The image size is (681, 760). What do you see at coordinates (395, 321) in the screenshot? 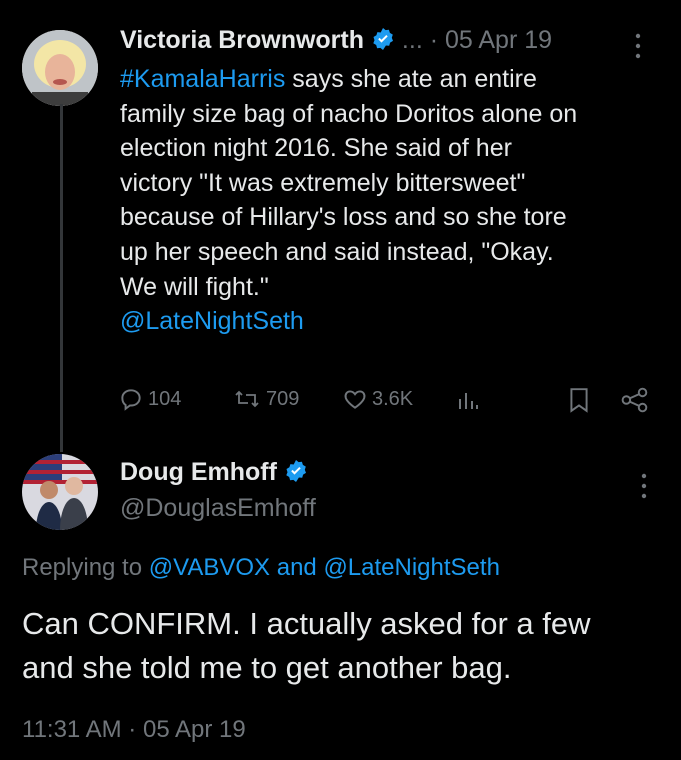
I see `mention-link: @LateNightSeth` at bounding box center [395, 321].